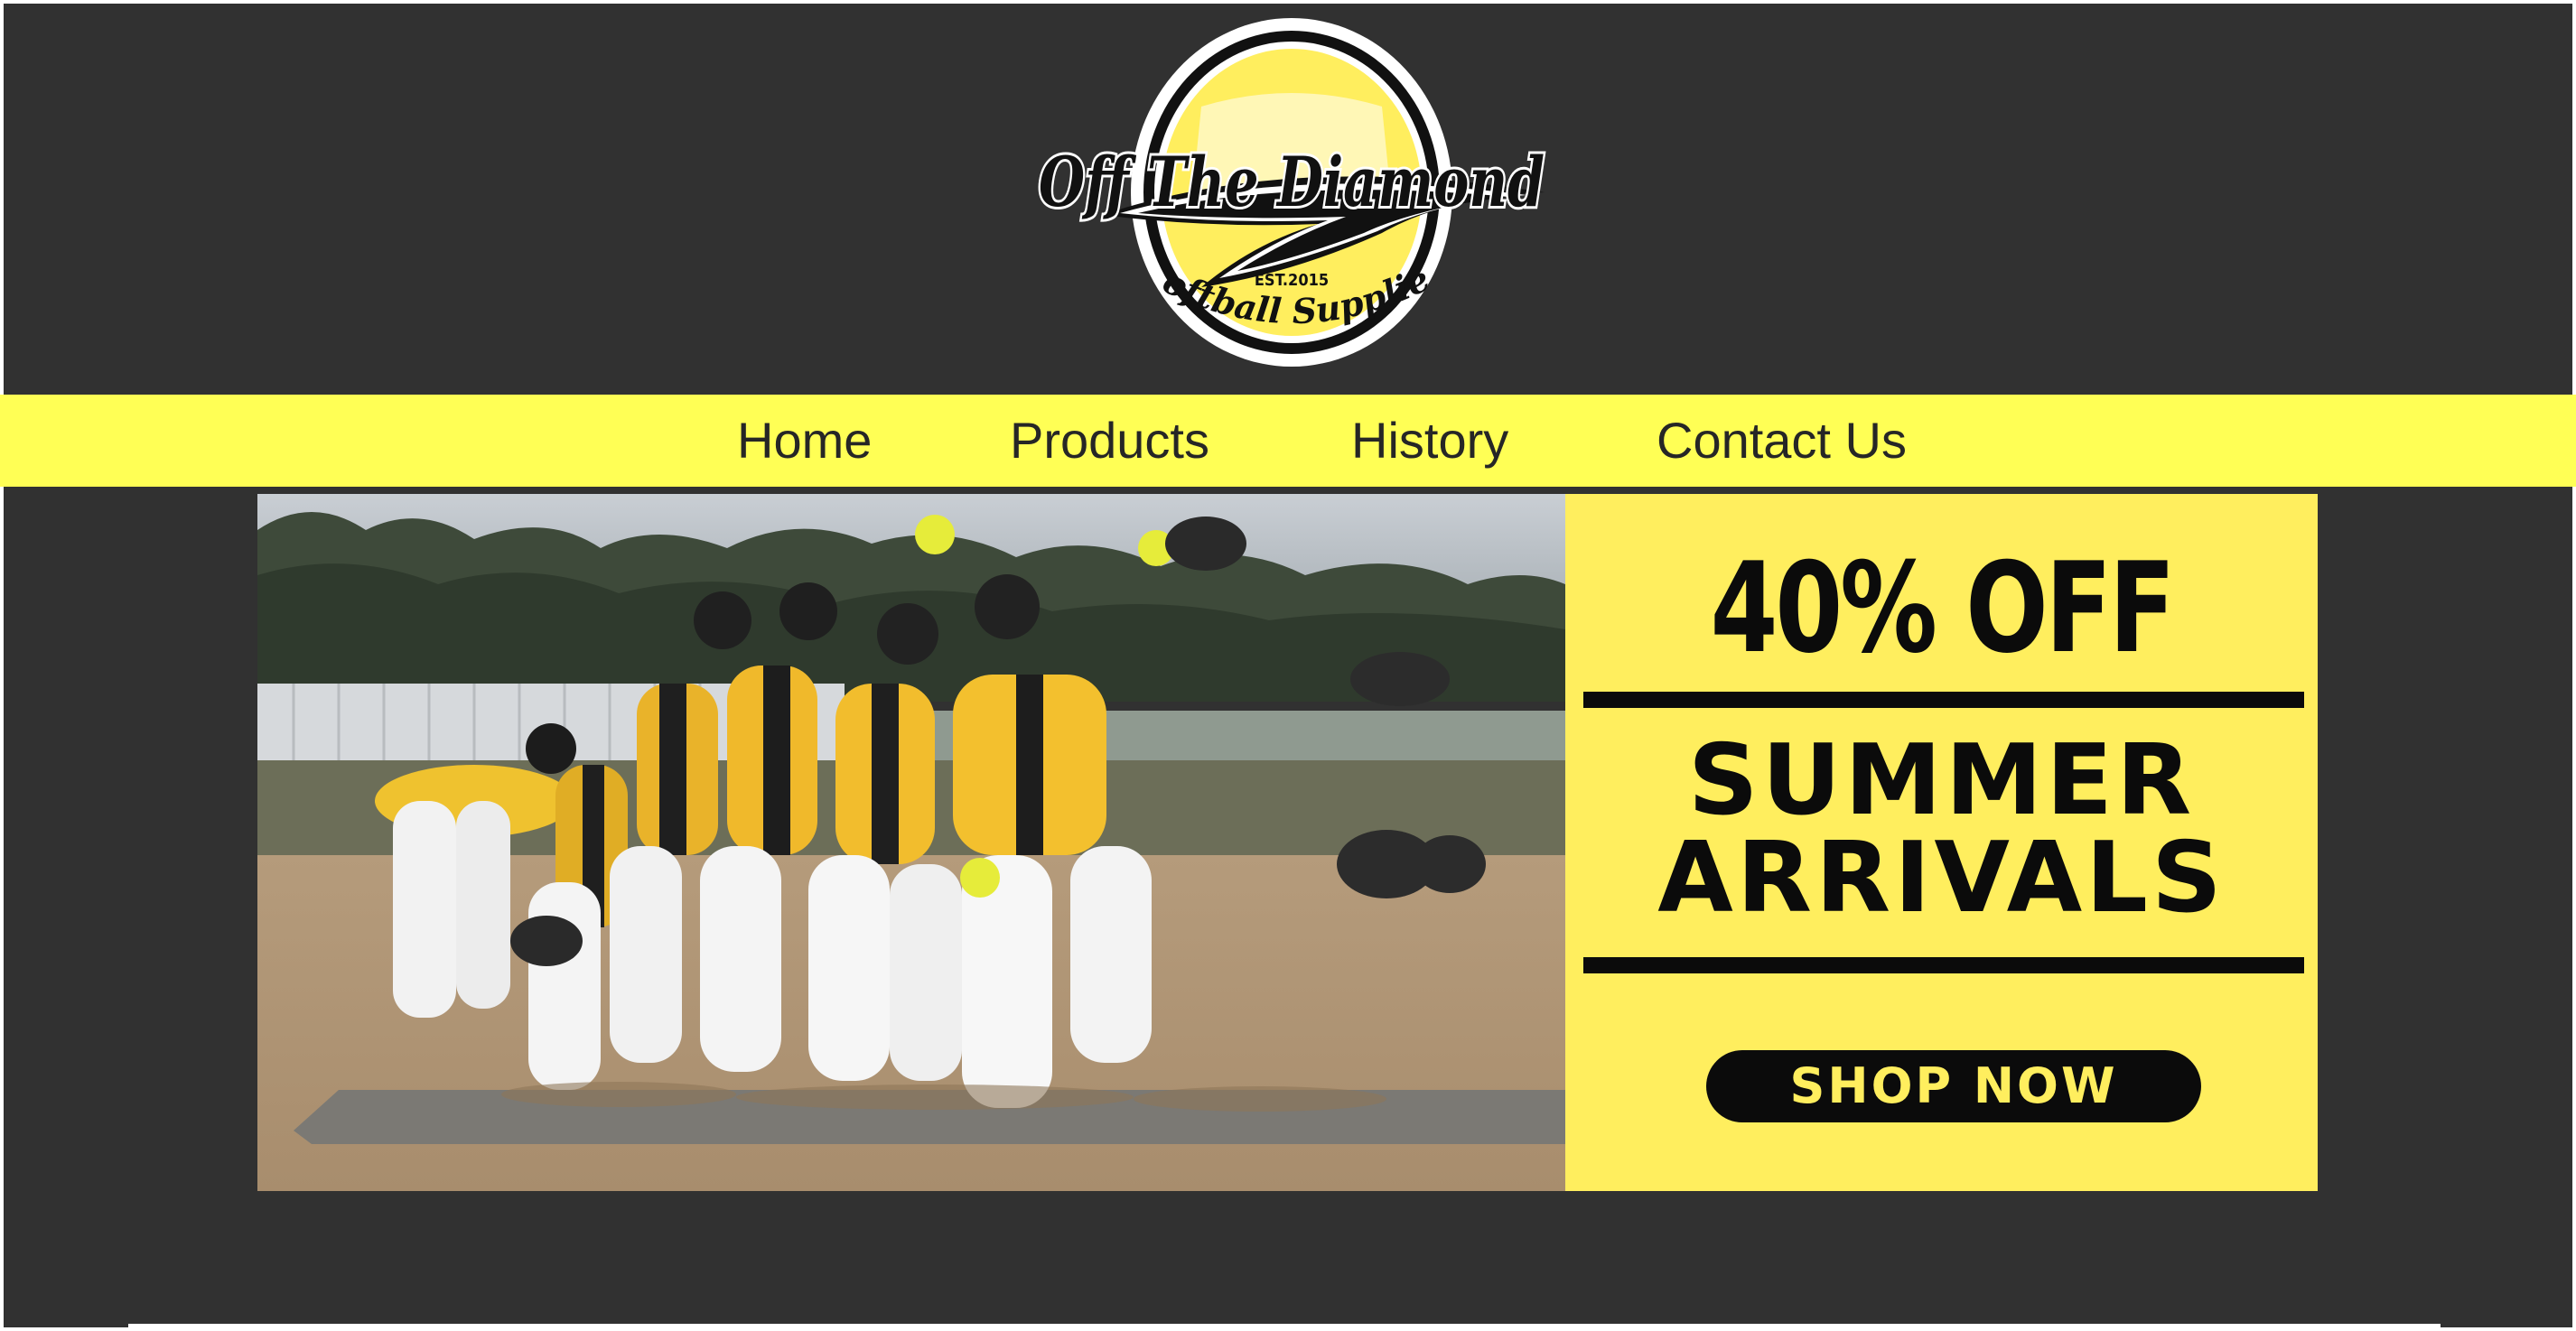 Image resolution: width=2576 pixels, height=1331 pixels. I want to click on logo-est-text: EST.2015, so click(1292, 281).